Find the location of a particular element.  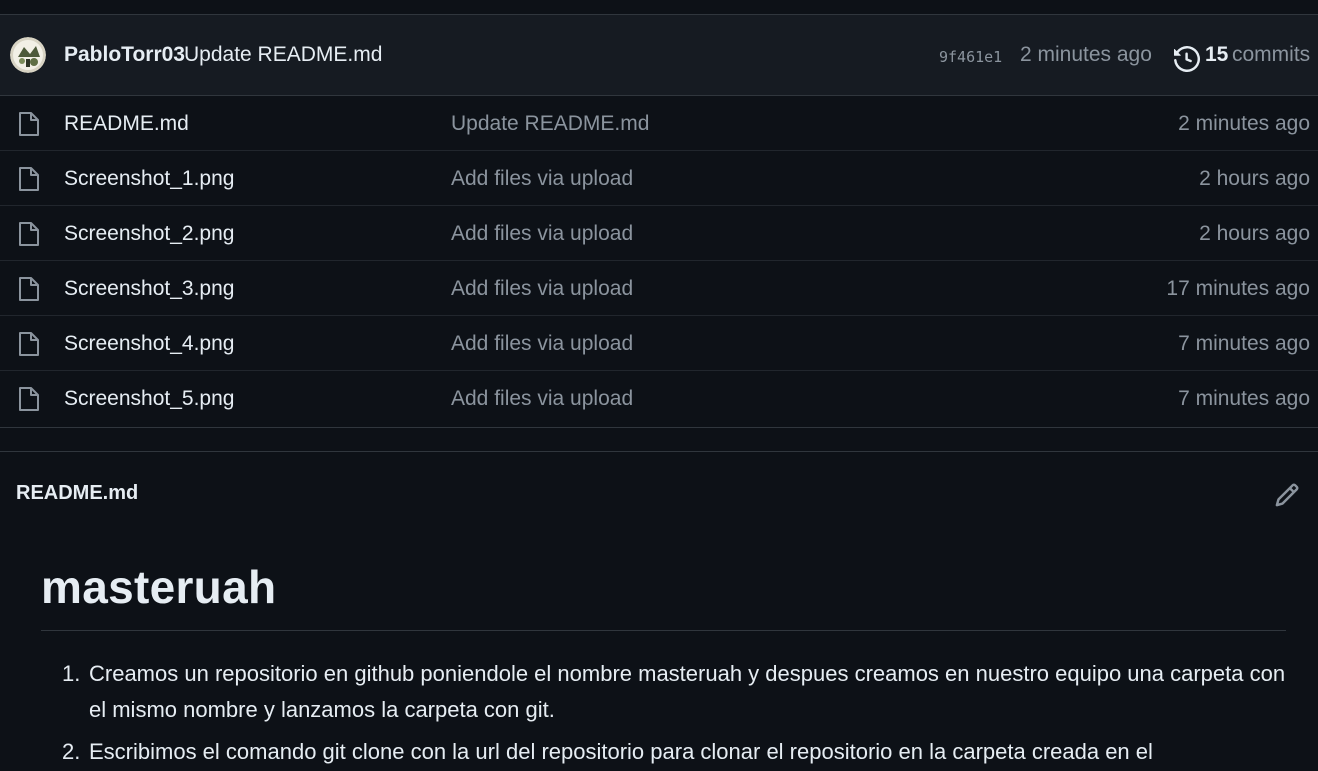

avatar is located at coordinates (28, 55).